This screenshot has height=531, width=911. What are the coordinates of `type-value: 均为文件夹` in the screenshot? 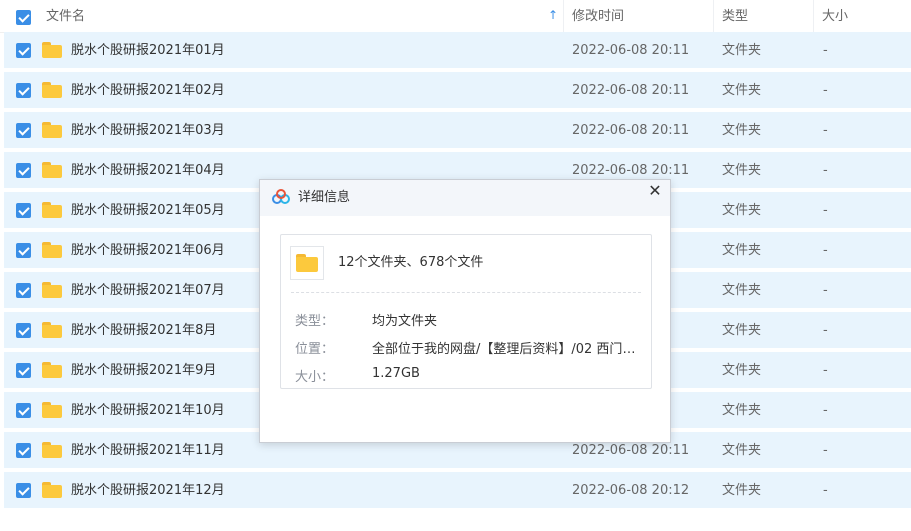 It's located at (405, 321).